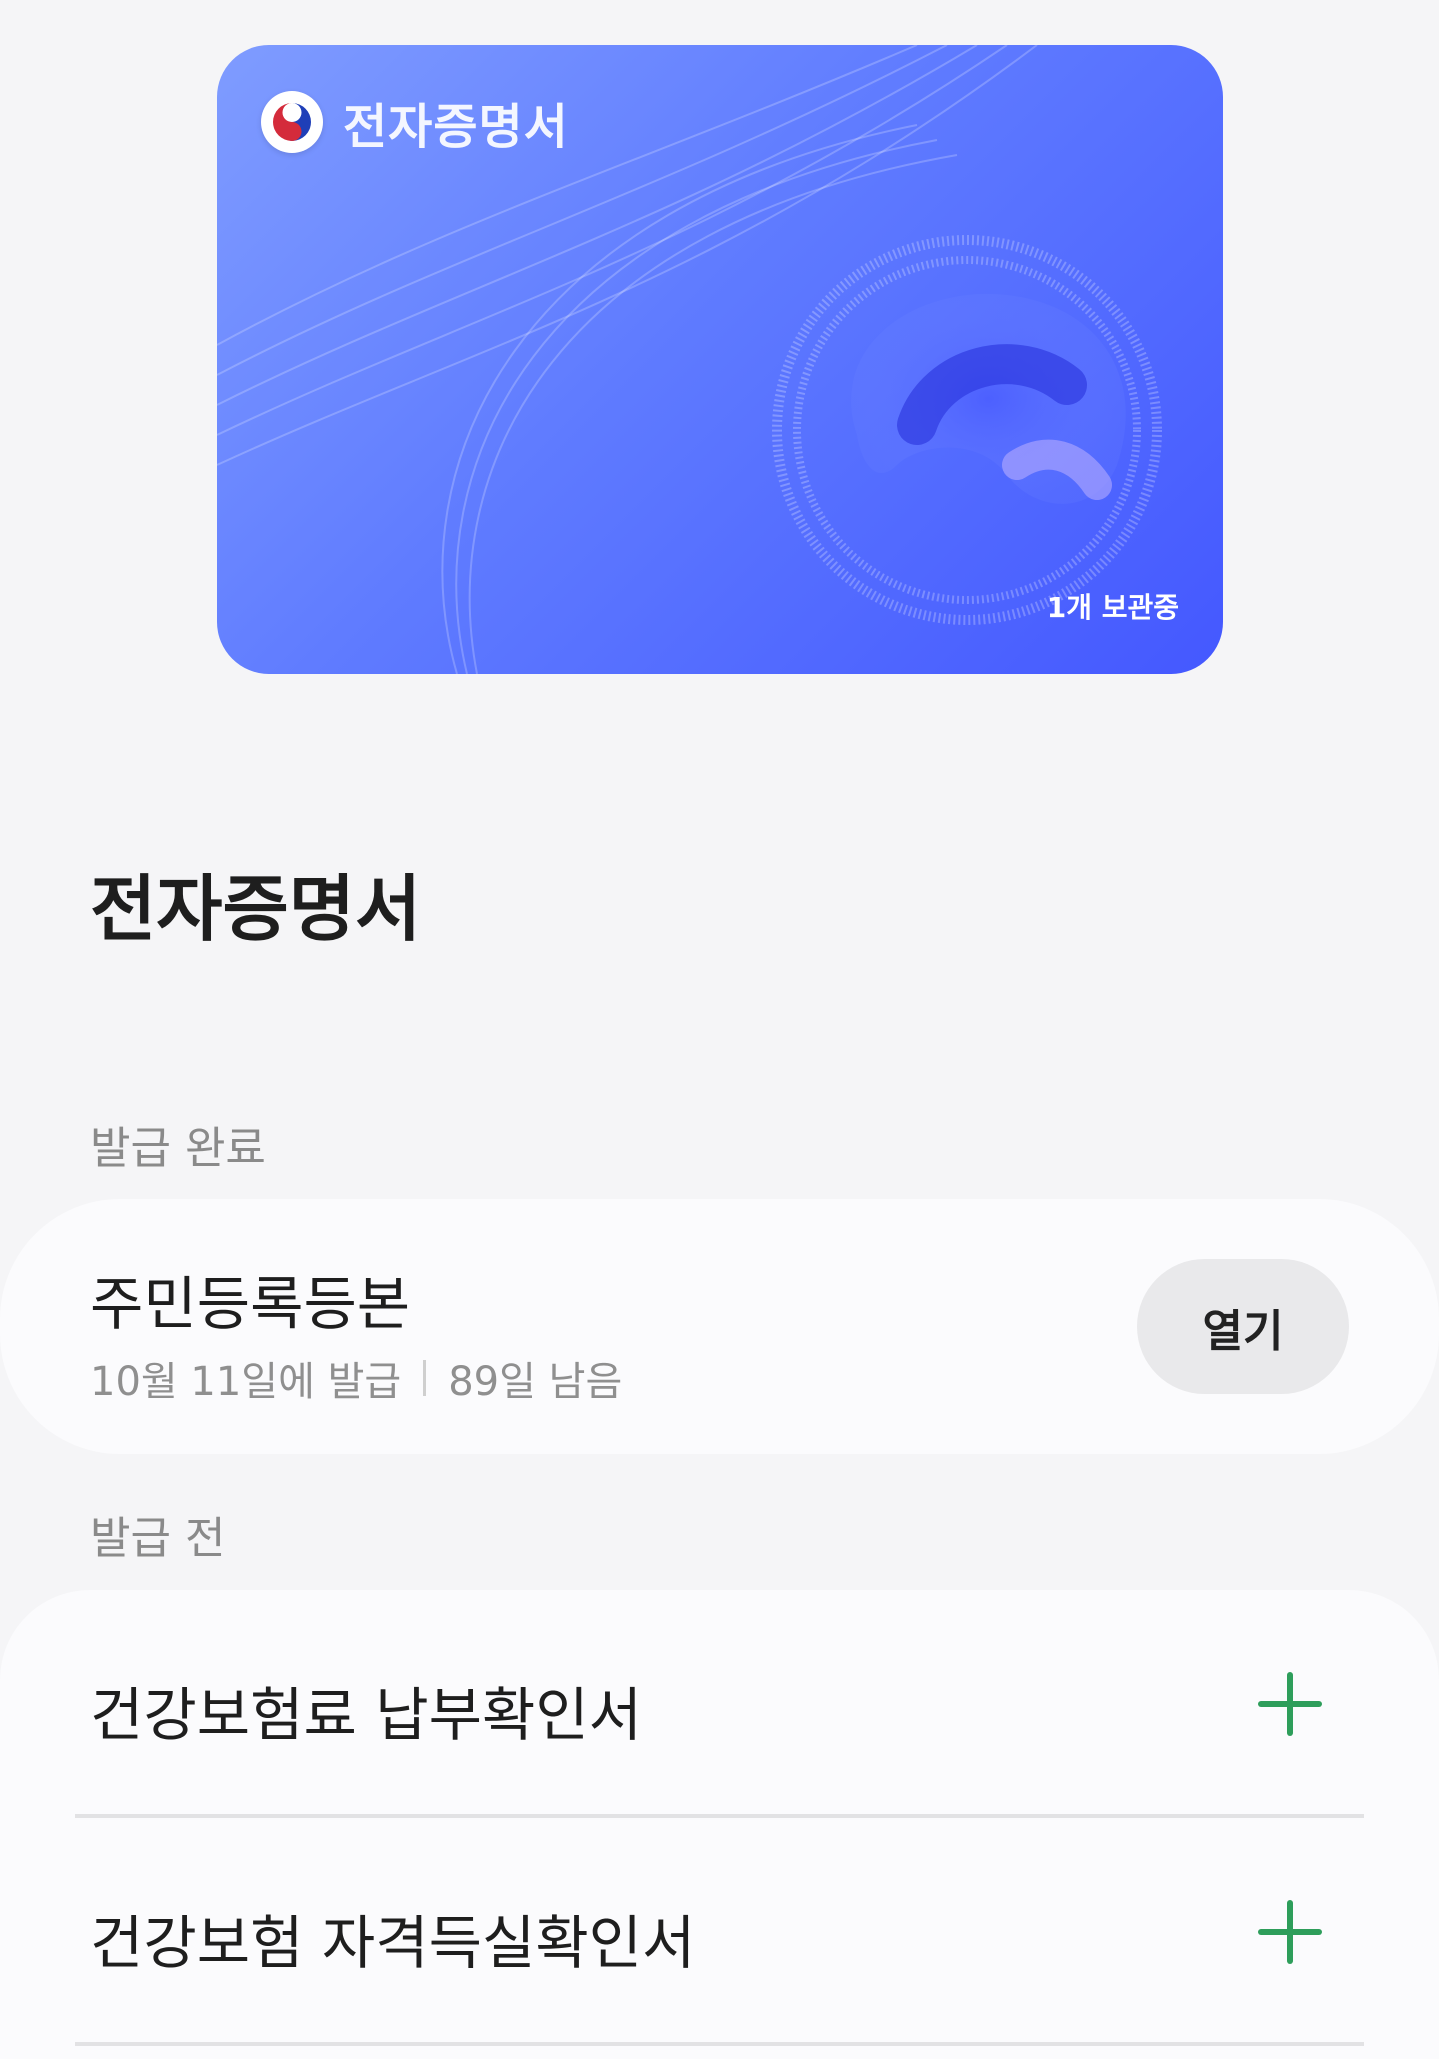  Describe the element at coordinates (719, 1932) in the screenshot. I see `list-item: 건강보험 자격득실확인서` at that location.